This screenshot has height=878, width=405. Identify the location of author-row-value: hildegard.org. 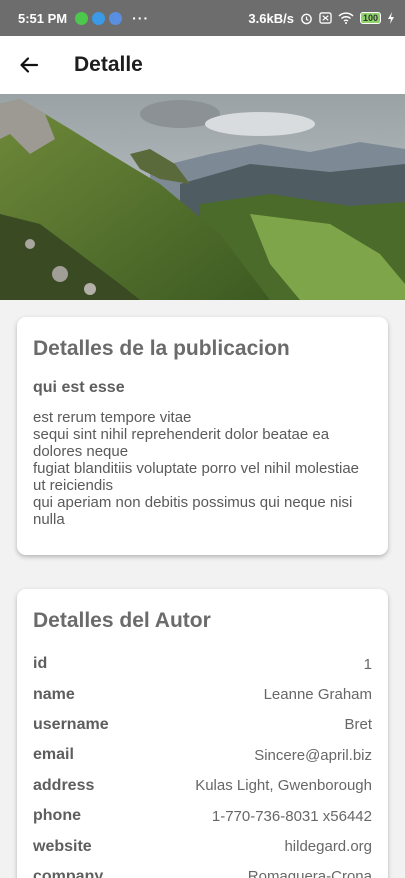
(328, 847).